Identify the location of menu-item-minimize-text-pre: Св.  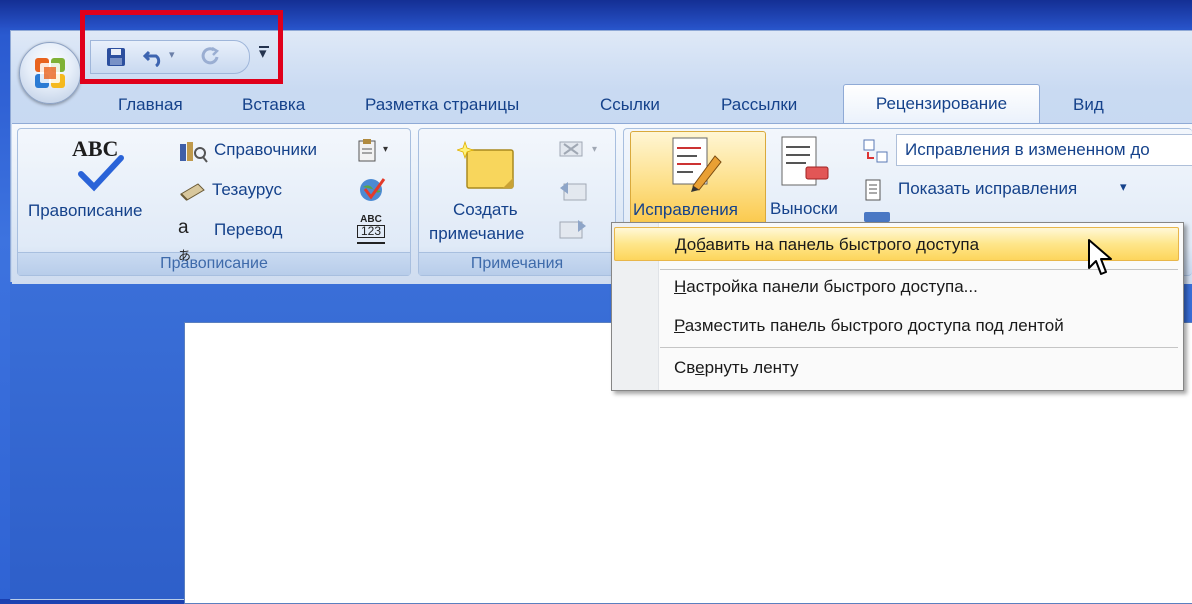
(685, 367).